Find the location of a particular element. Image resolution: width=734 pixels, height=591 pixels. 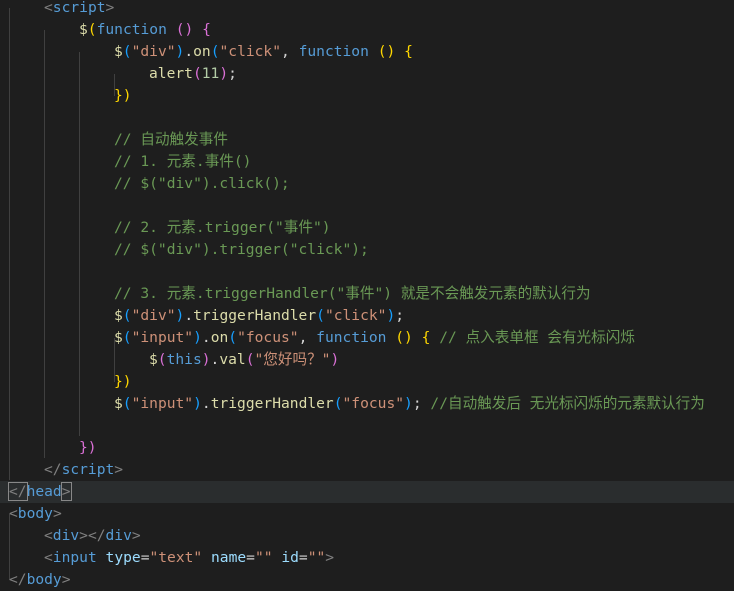

code-token: // 1. 元素.事件() is located at coordinates (183, 161).